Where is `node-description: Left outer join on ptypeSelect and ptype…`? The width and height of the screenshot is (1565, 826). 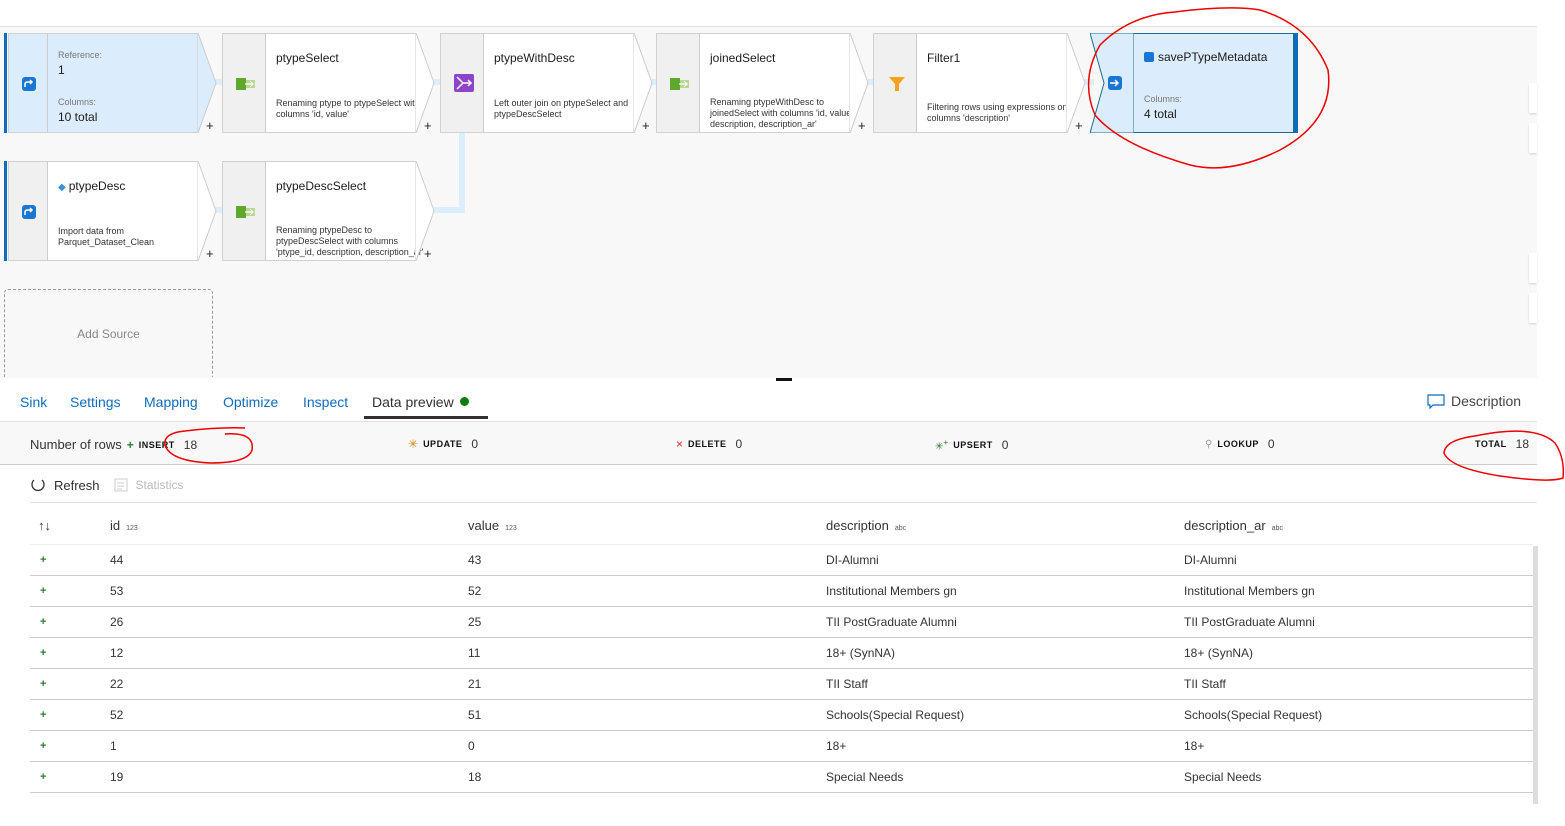
node-description: Left outer join on ptypeSelect and ptype… is located at coordinates (561, 108).